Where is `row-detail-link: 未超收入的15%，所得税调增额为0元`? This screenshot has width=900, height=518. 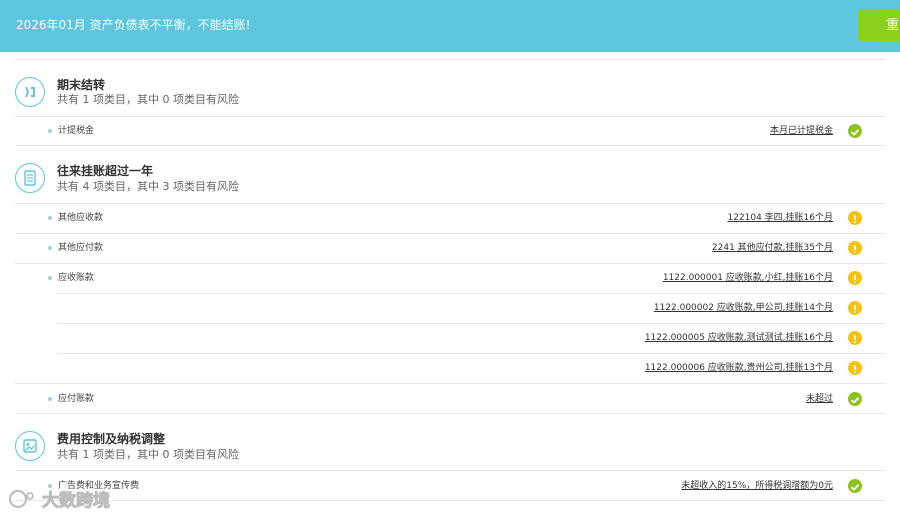
row-detail-link: 未超收入的15%，所得税调增额为0元 is located at coordinates (757, 486).